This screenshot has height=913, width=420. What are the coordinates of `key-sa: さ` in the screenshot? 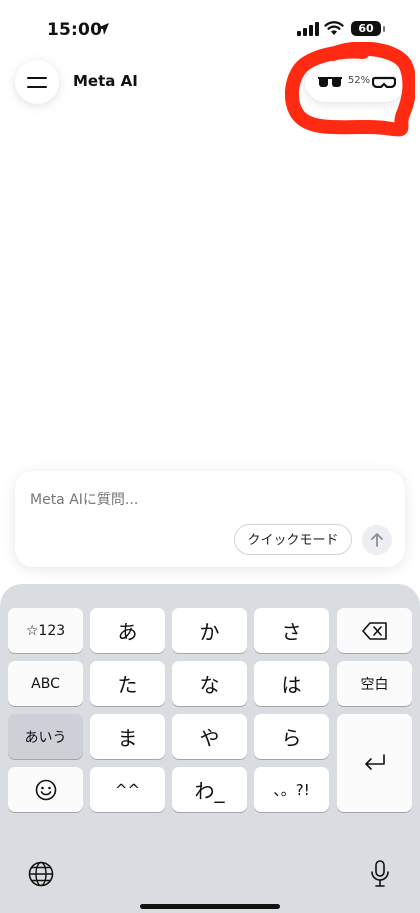 It's located at (291, 630).